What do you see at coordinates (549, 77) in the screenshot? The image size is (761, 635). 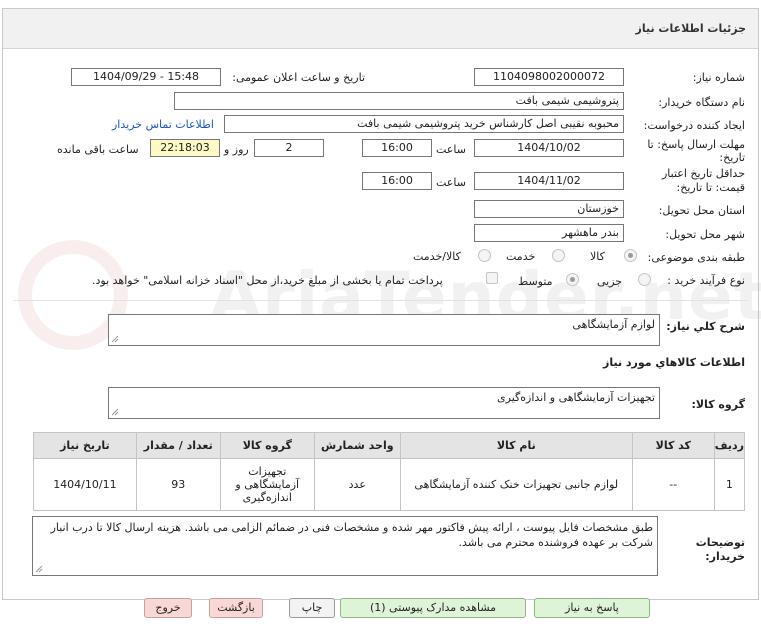 I see `need-number-field: 1104098002000072` at bounding box center [549, 77].